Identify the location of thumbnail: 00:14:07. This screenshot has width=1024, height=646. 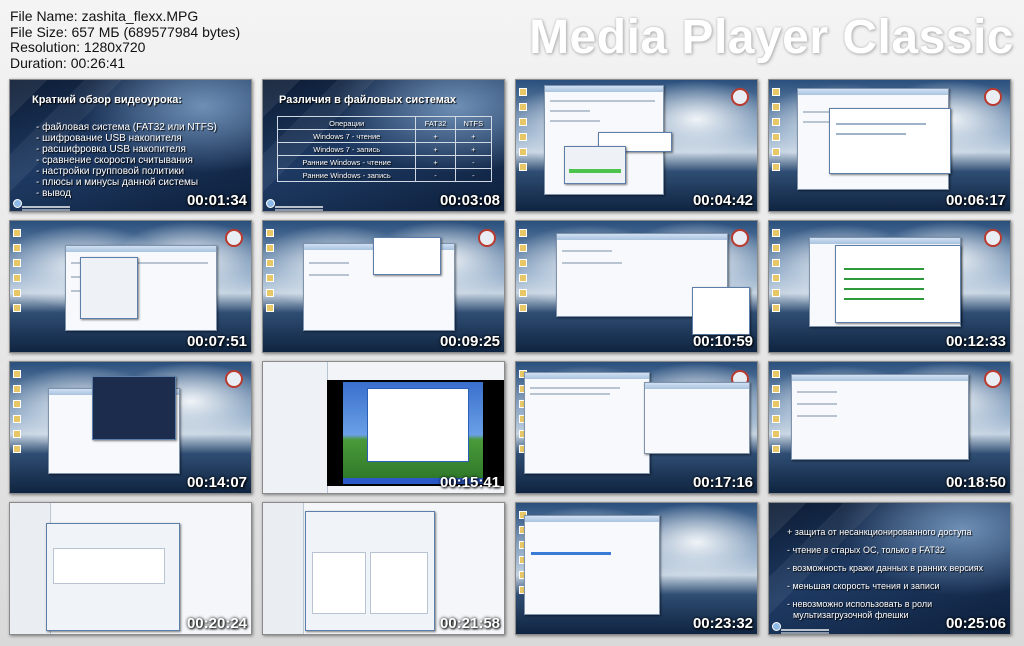
(130, 427).